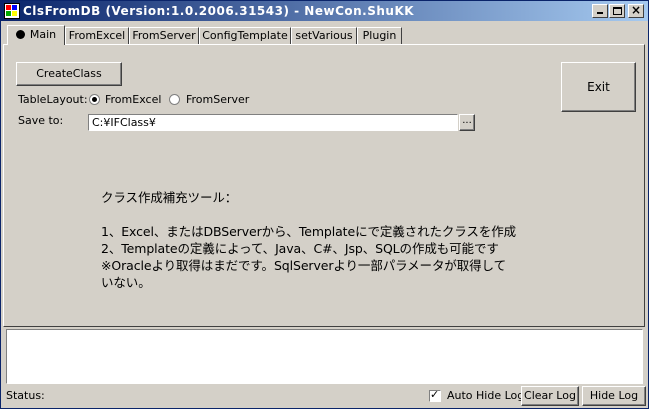 The height and width of the screenshot is (409, 649). I want to click on close-icon: ×, so click(636, 10).